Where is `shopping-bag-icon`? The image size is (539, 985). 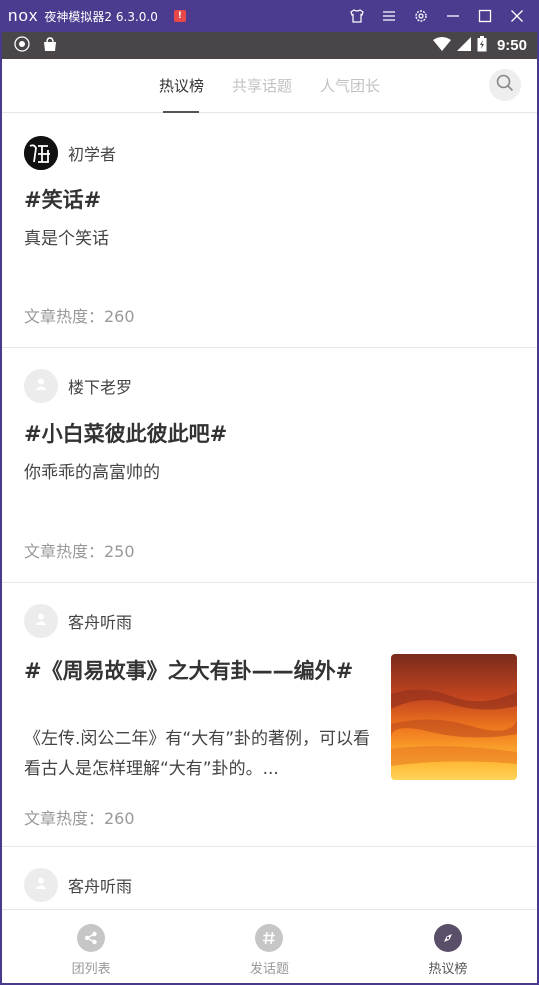 shopping-bag-icon is located at coordinates (50, 46).